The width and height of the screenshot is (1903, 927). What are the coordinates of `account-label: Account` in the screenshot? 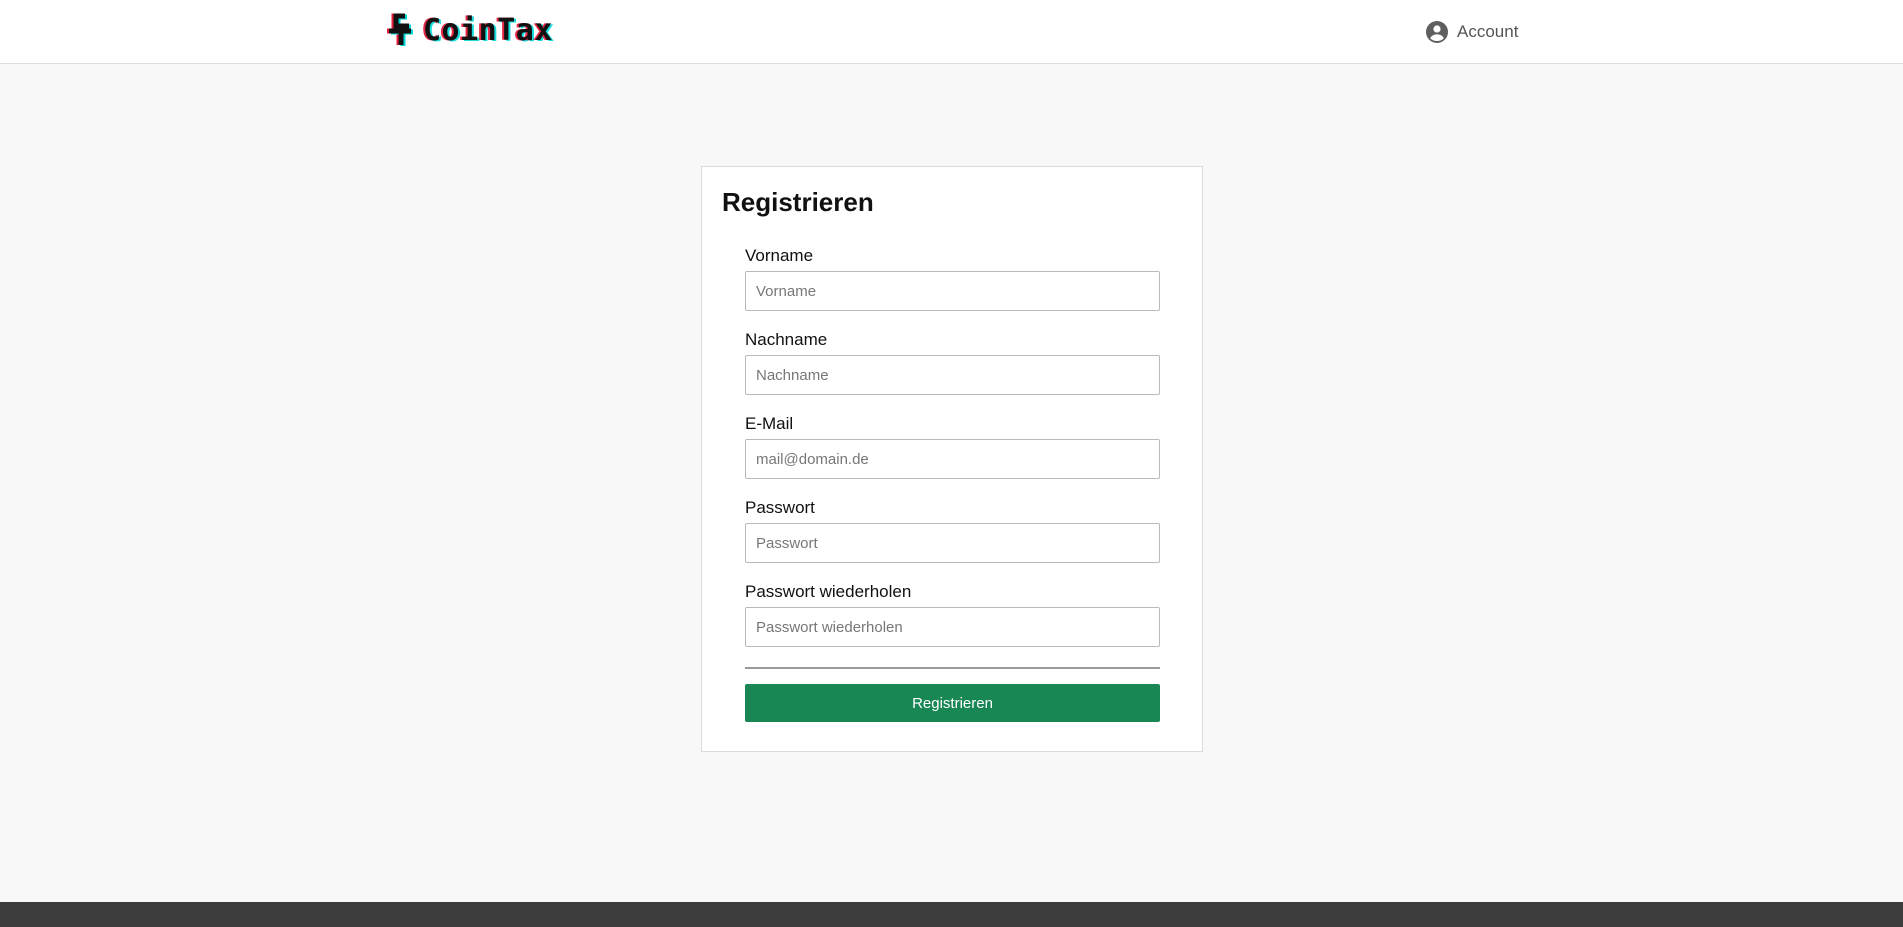 It's located at (1488, 31).